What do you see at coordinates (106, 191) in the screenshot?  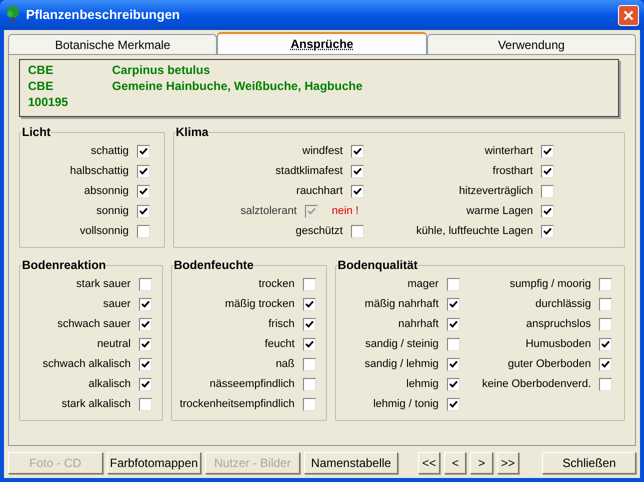 I see `checkbox-label: absonnig` at bounding box center [106, 191].